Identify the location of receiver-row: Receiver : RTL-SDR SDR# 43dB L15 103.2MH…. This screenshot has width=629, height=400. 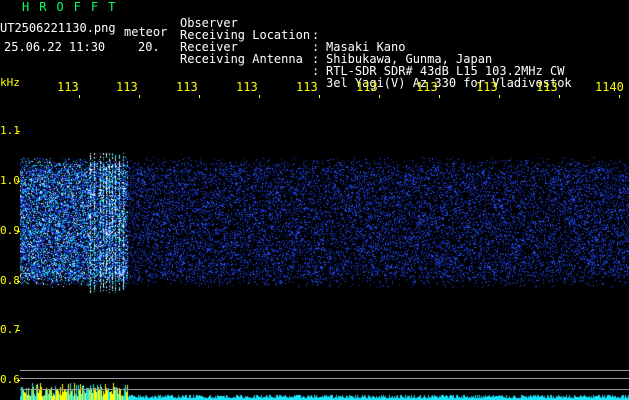
(372, 53).